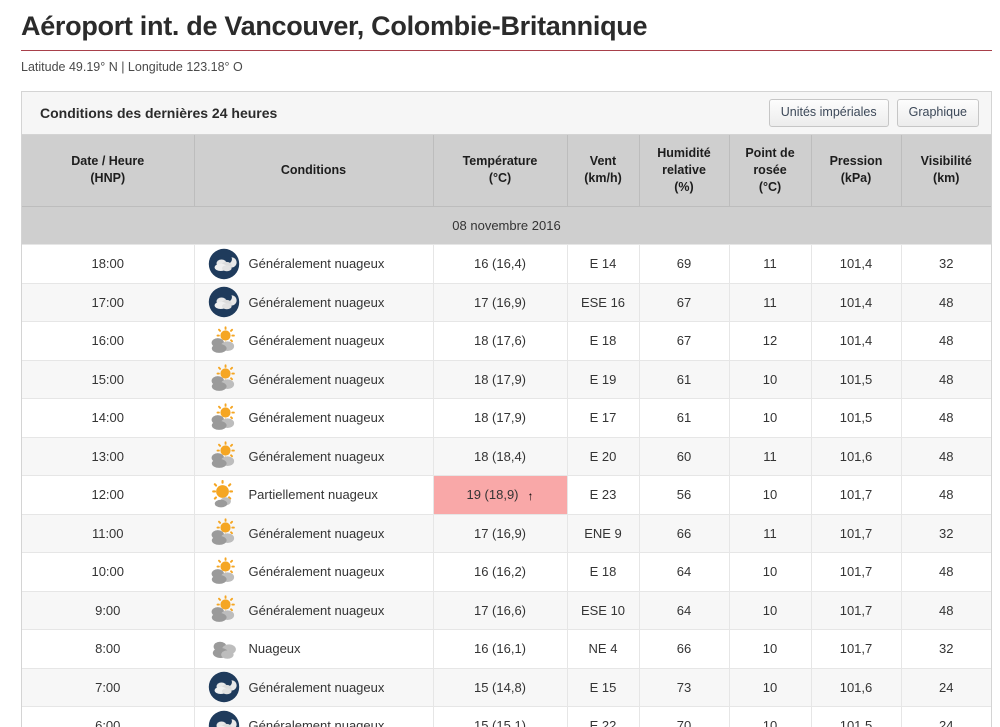 This screenshot has width=1000, height=727. What do you see at coordinates (530, 495) in the screenshot?
I see `temperature-trend-up-icon: ↑` at bounding box center [530, 495].